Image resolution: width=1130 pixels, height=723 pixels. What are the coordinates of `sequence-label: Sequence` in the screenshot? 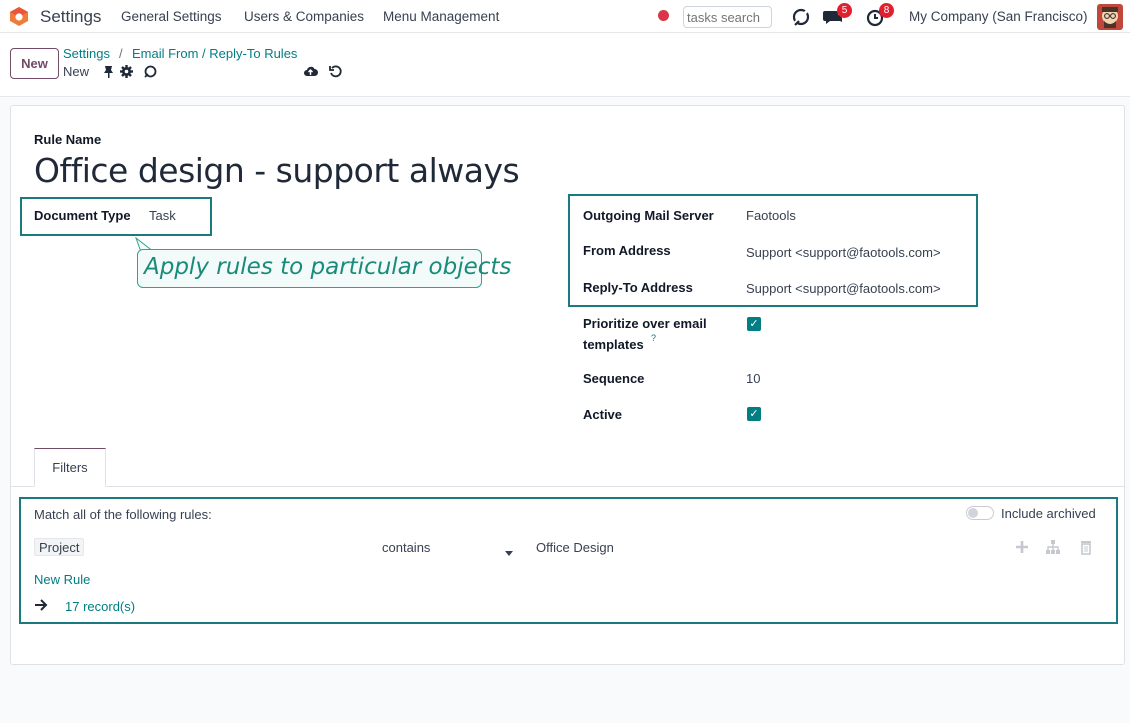 It's located at (614, 378).